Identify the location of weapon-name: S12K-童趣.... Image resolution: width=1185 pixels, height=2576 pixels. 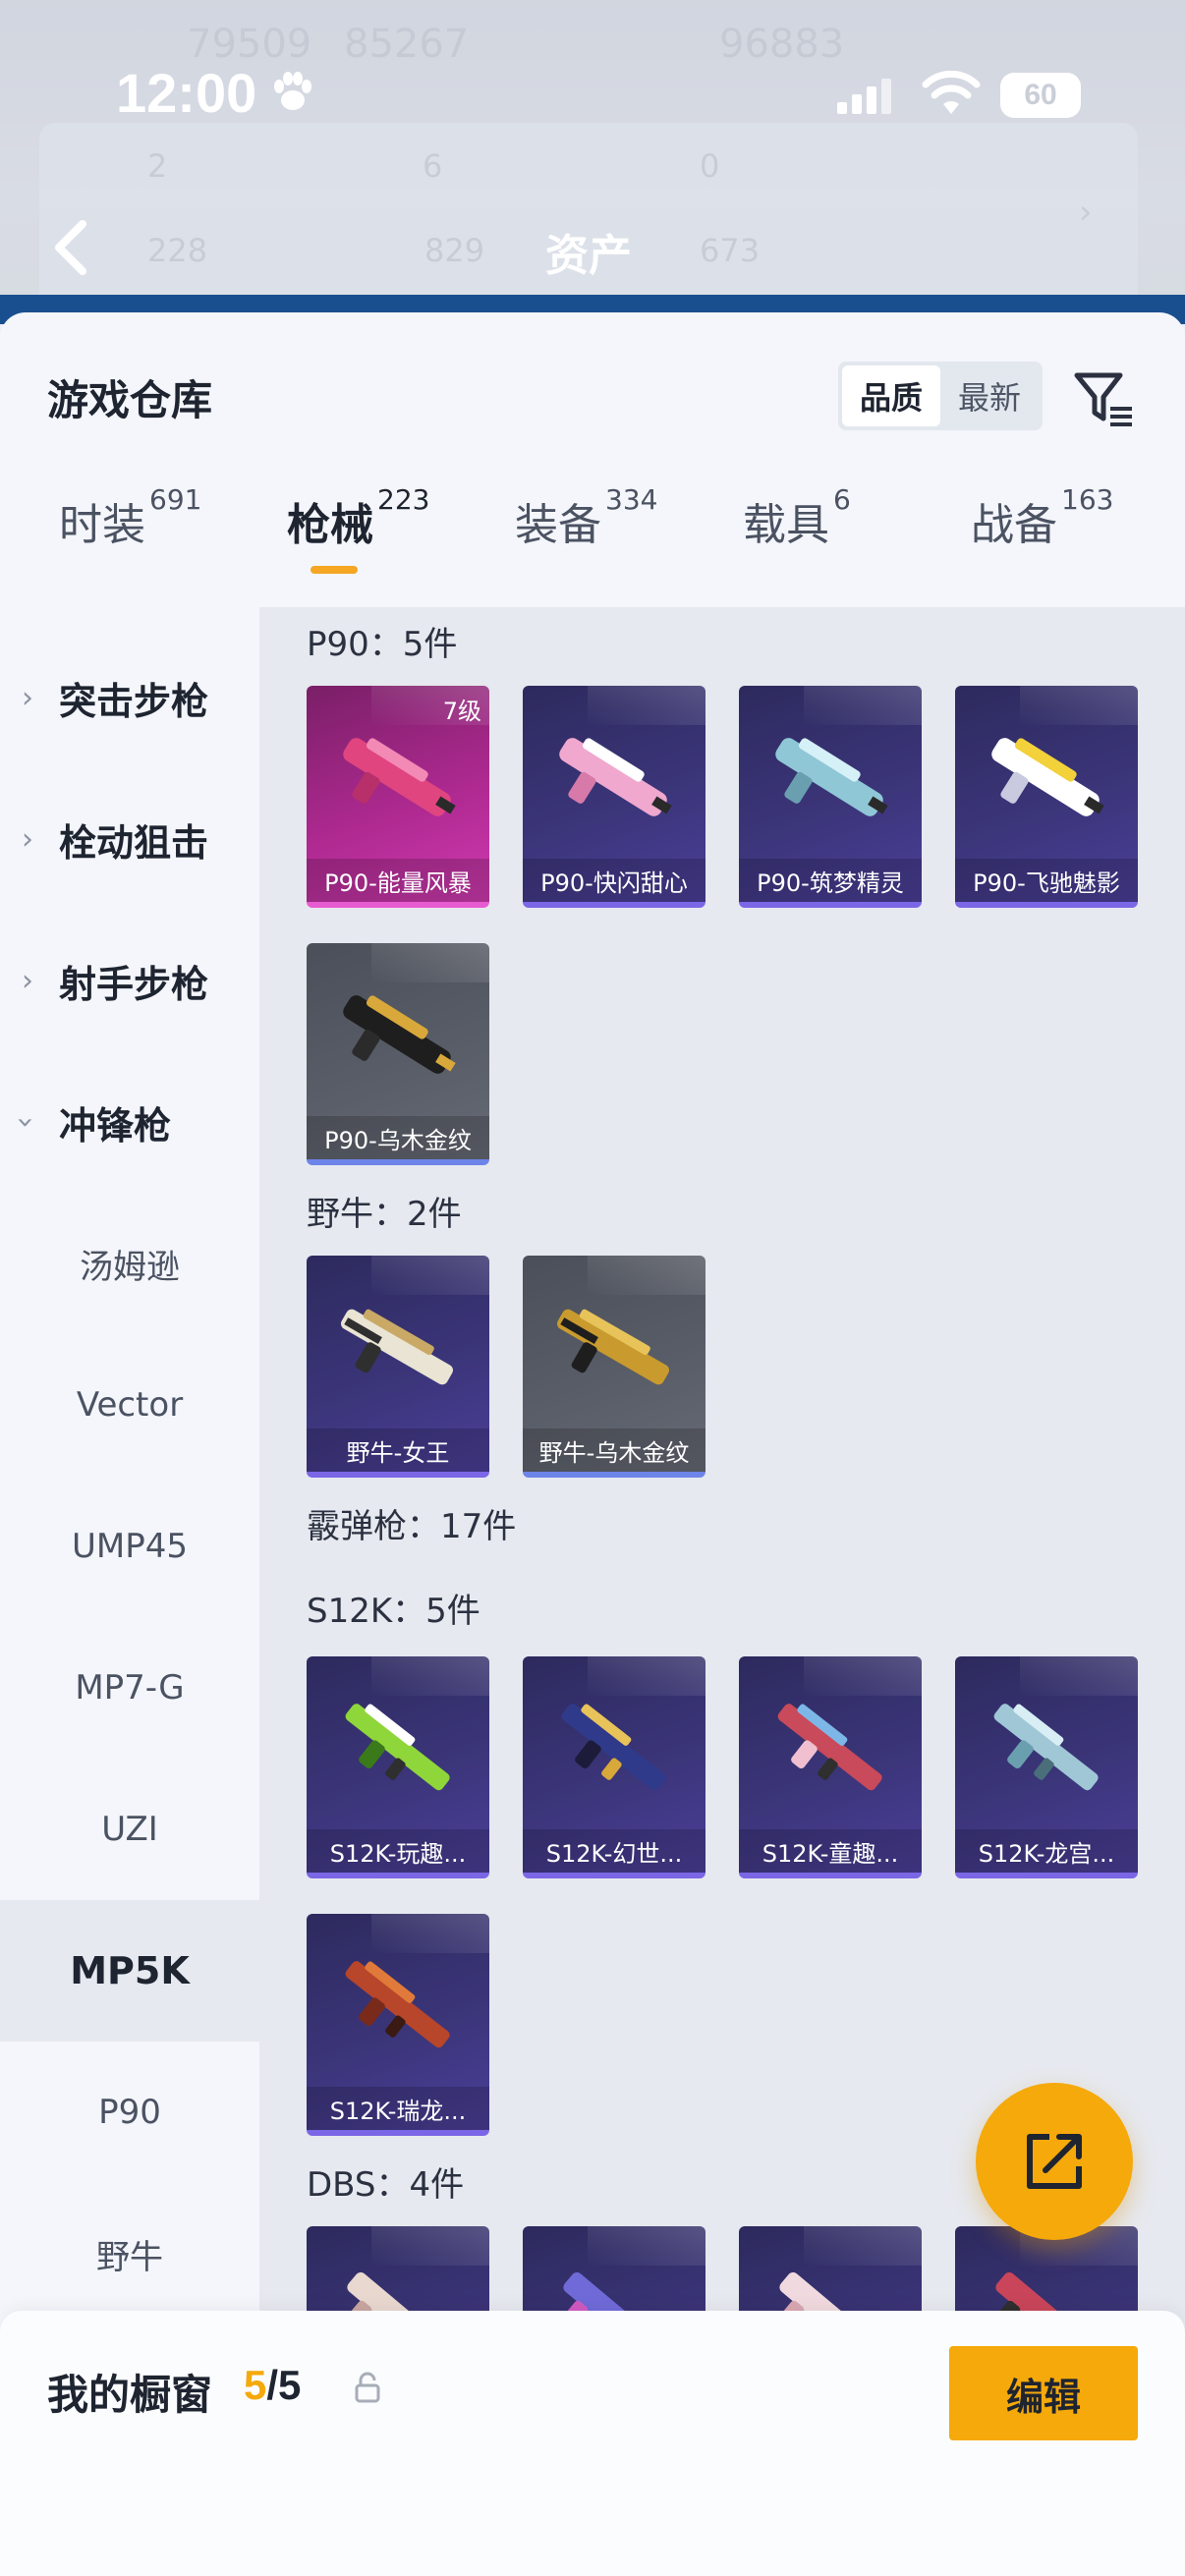
(831, 1851).